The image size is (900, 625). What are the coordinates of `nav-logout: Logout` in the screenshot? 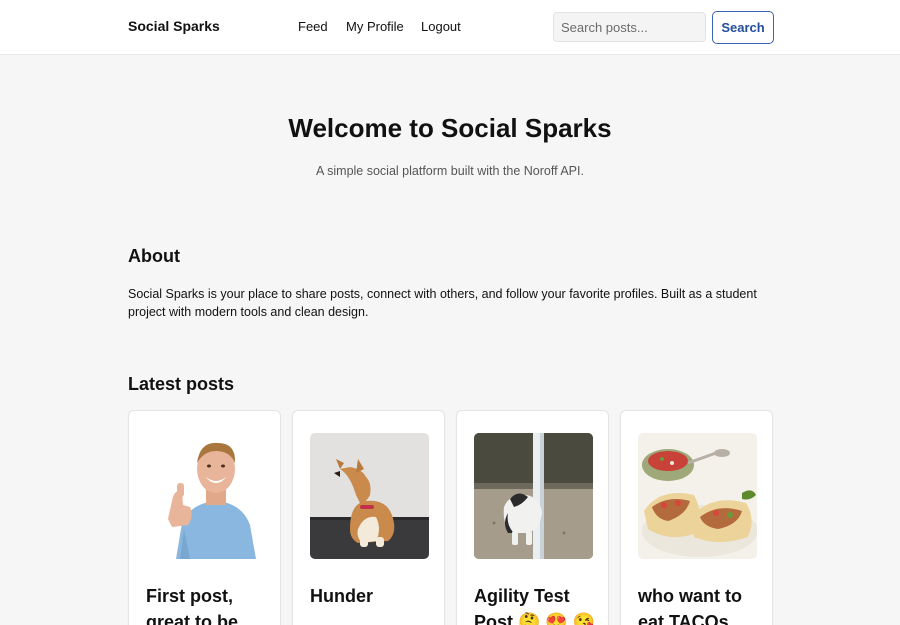 It's located at (441, 26).